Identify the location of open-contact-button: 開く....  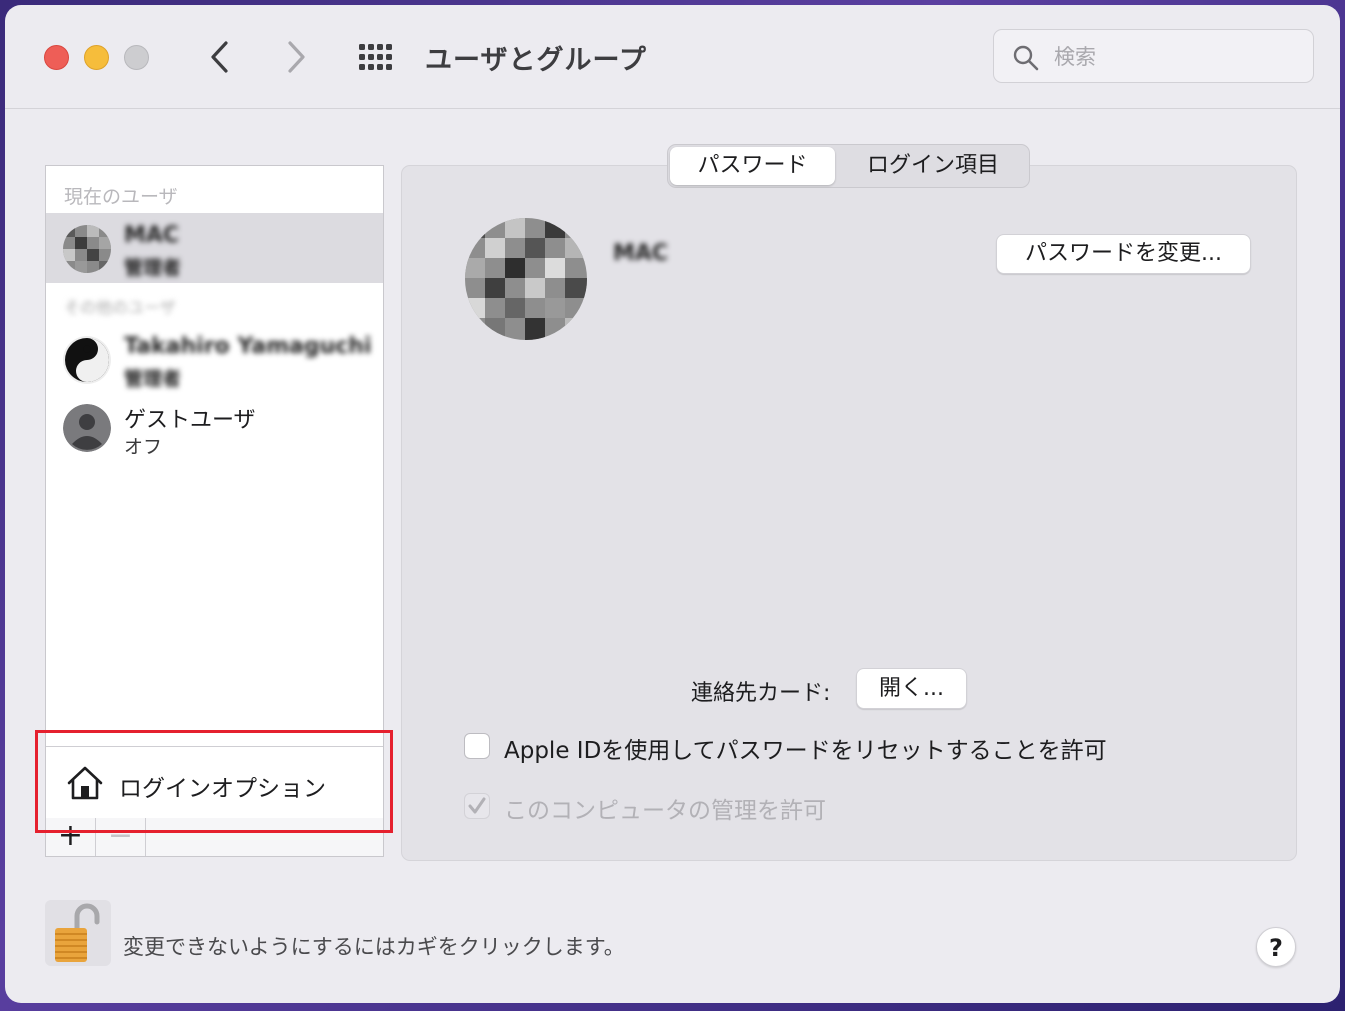
(911, 688).